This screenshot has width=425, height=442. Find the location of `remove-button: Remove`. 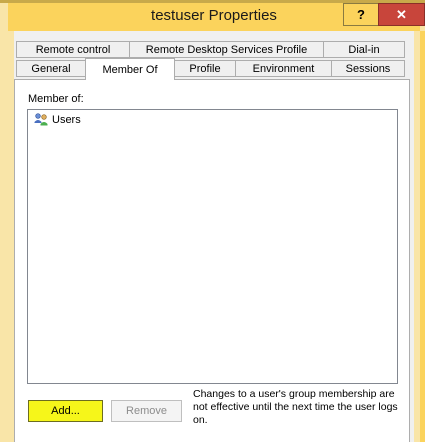

remove-button: Remove is located at coordinates (146, 411).